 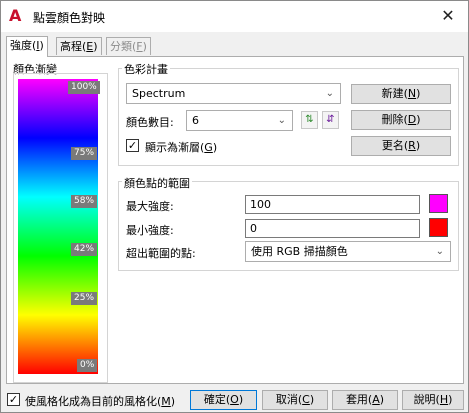 What do you see at coordinates (23, 45) in the screenshot?
I see `tab-intensity-label: 強度(` at bounding box center [23, 45].